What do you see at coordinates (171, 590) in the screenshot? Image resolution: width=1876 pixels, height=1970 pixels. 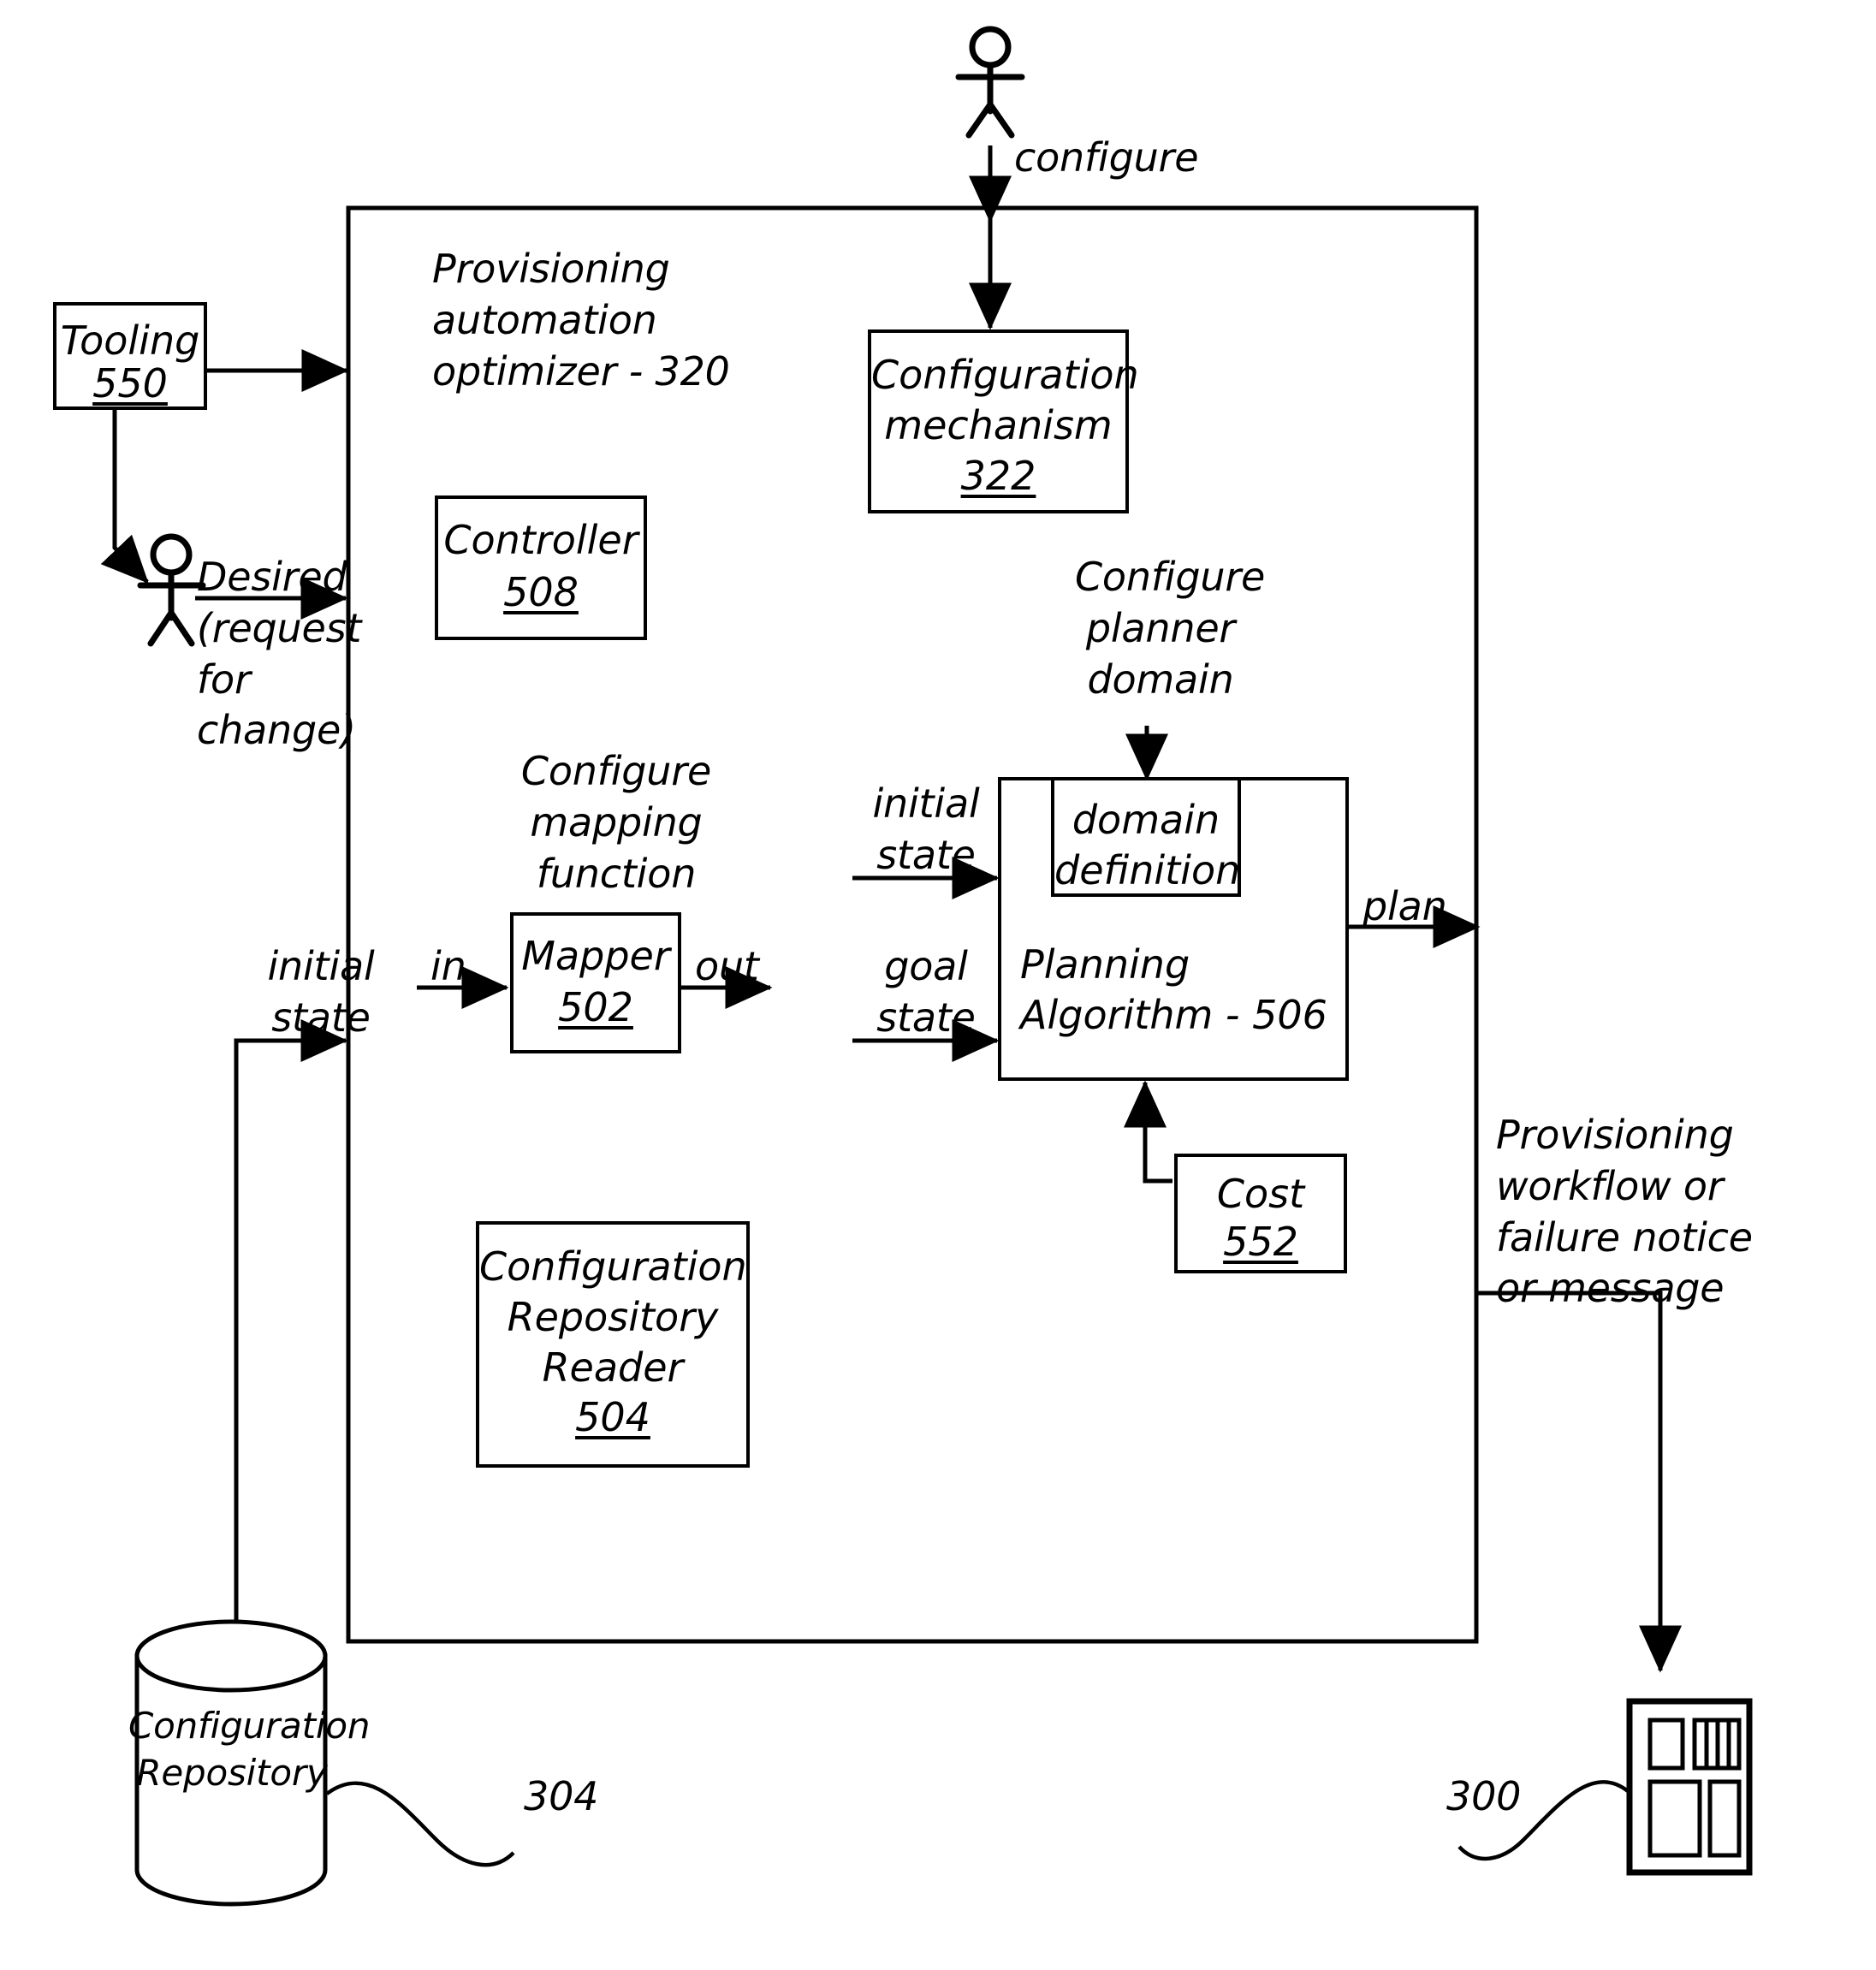 I see `left-actor-figure` at bounding box center [171, 590].